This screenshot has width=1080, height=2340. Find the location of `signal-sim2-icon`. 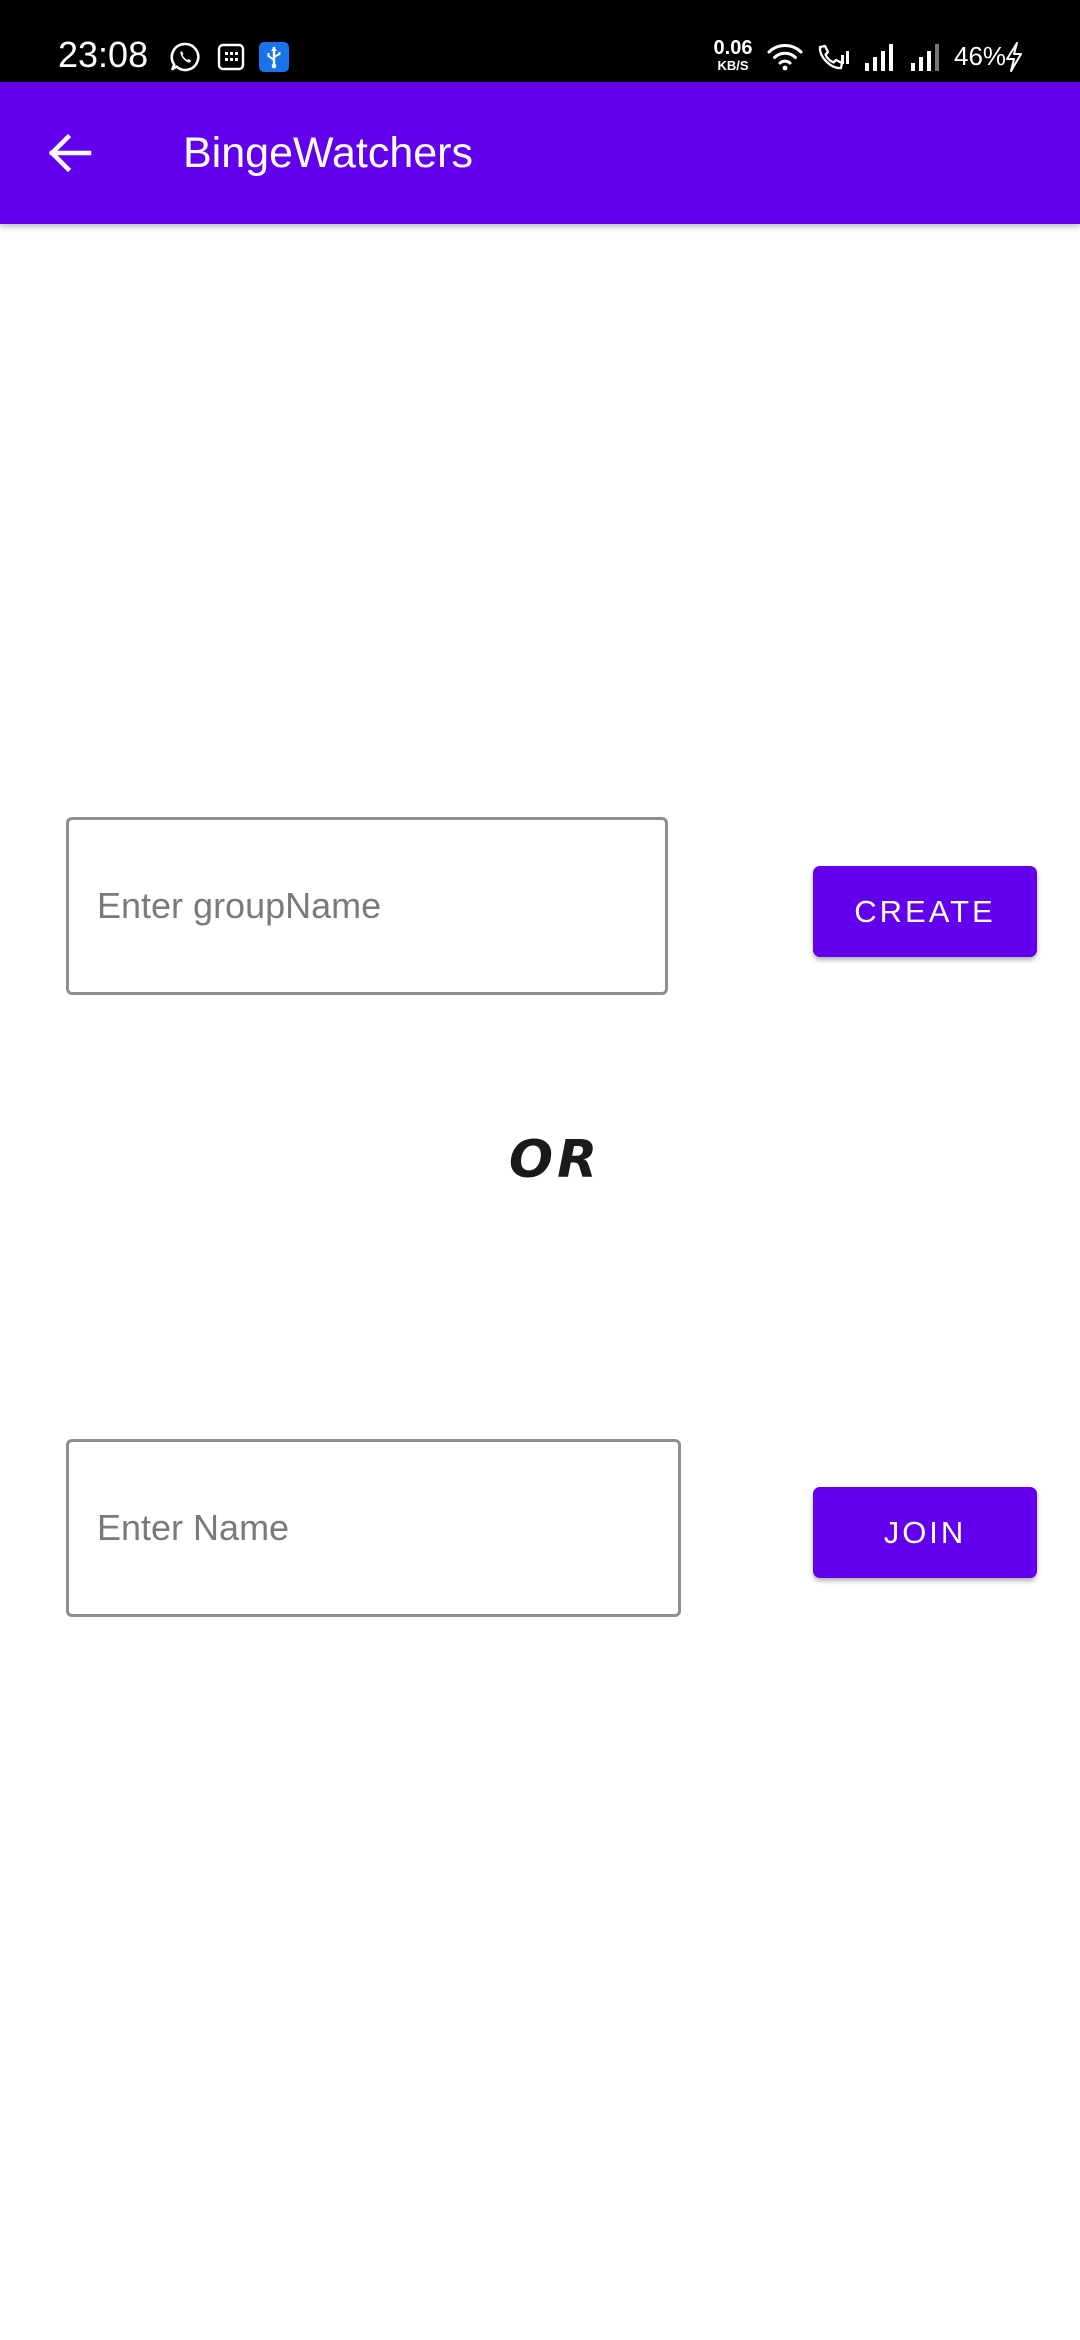

signal-sim2-icon is located at coordinates (926, 57).